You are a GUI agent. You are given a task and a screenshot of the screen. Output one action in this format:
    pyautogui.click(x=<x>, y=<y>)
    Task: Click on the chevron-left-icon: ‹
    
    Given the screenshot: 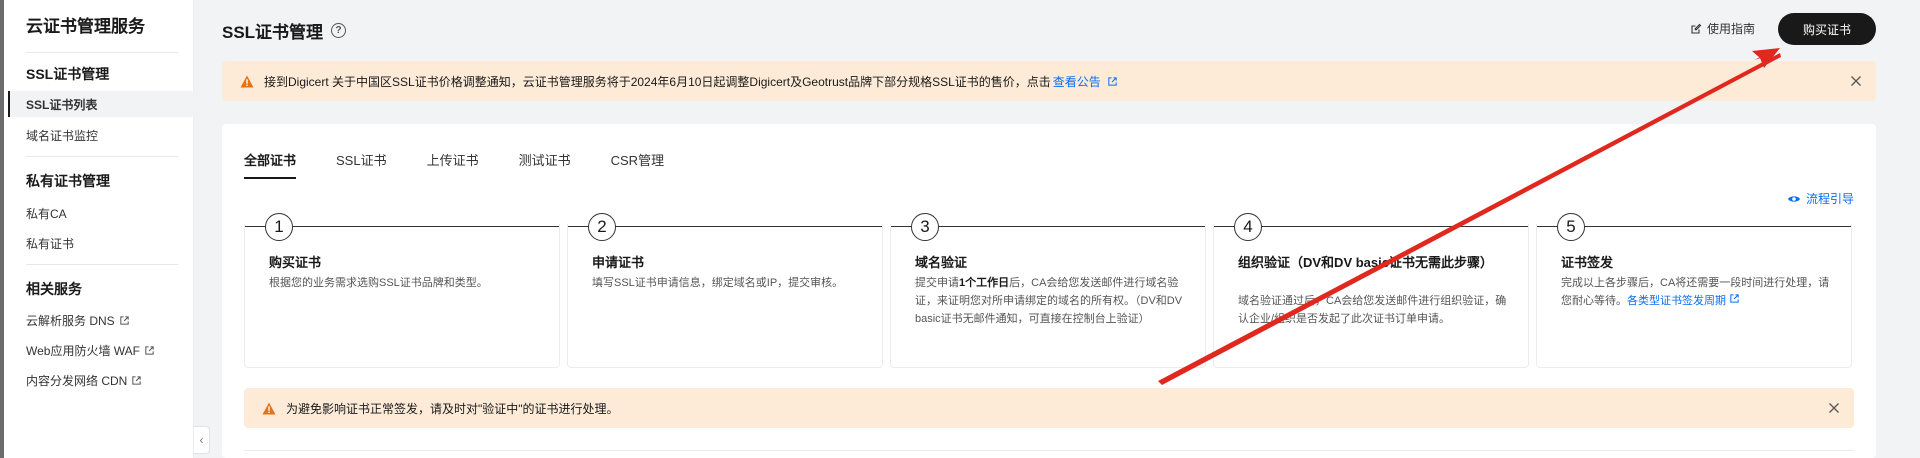 What is the action you would take?
    pyautogui.click(x=201, y=440)
    